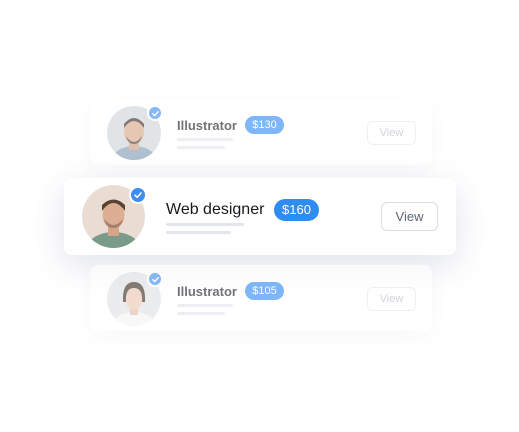 The height and width of the screenshot is (432, 519). What do you see at coordinates (215, 209) in the screenshot?
I see `job-title: Web designer` at bounding box center [215, 209].